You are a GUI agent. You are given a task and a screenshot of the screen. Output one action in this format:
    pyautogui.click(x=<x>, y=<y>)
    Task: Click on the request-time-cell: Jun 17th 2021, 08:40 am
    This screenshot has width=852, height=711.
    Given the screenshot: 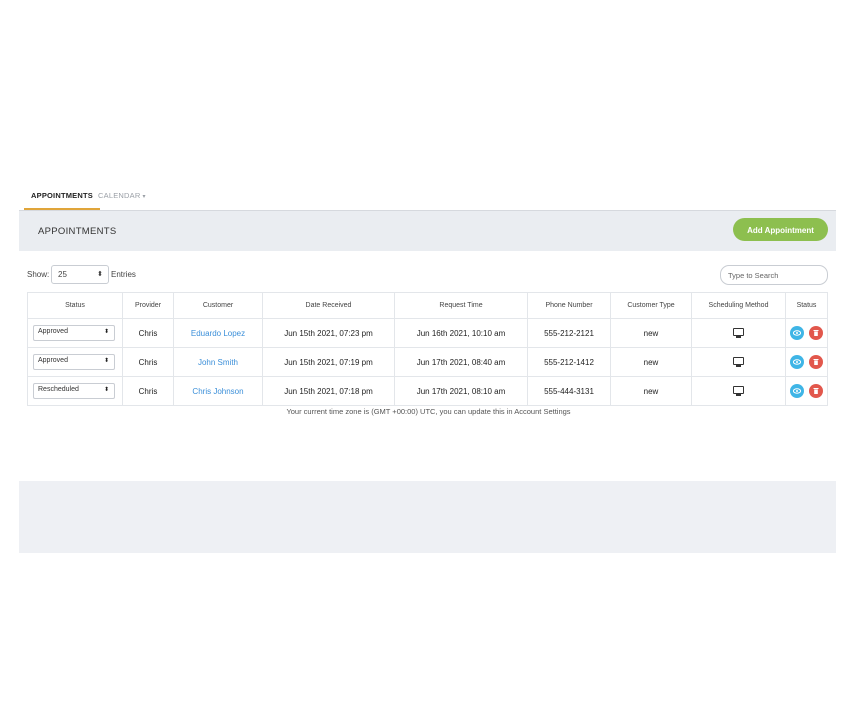 What is the action you would take?
    pyautogui.click(x=461, y=362)
    